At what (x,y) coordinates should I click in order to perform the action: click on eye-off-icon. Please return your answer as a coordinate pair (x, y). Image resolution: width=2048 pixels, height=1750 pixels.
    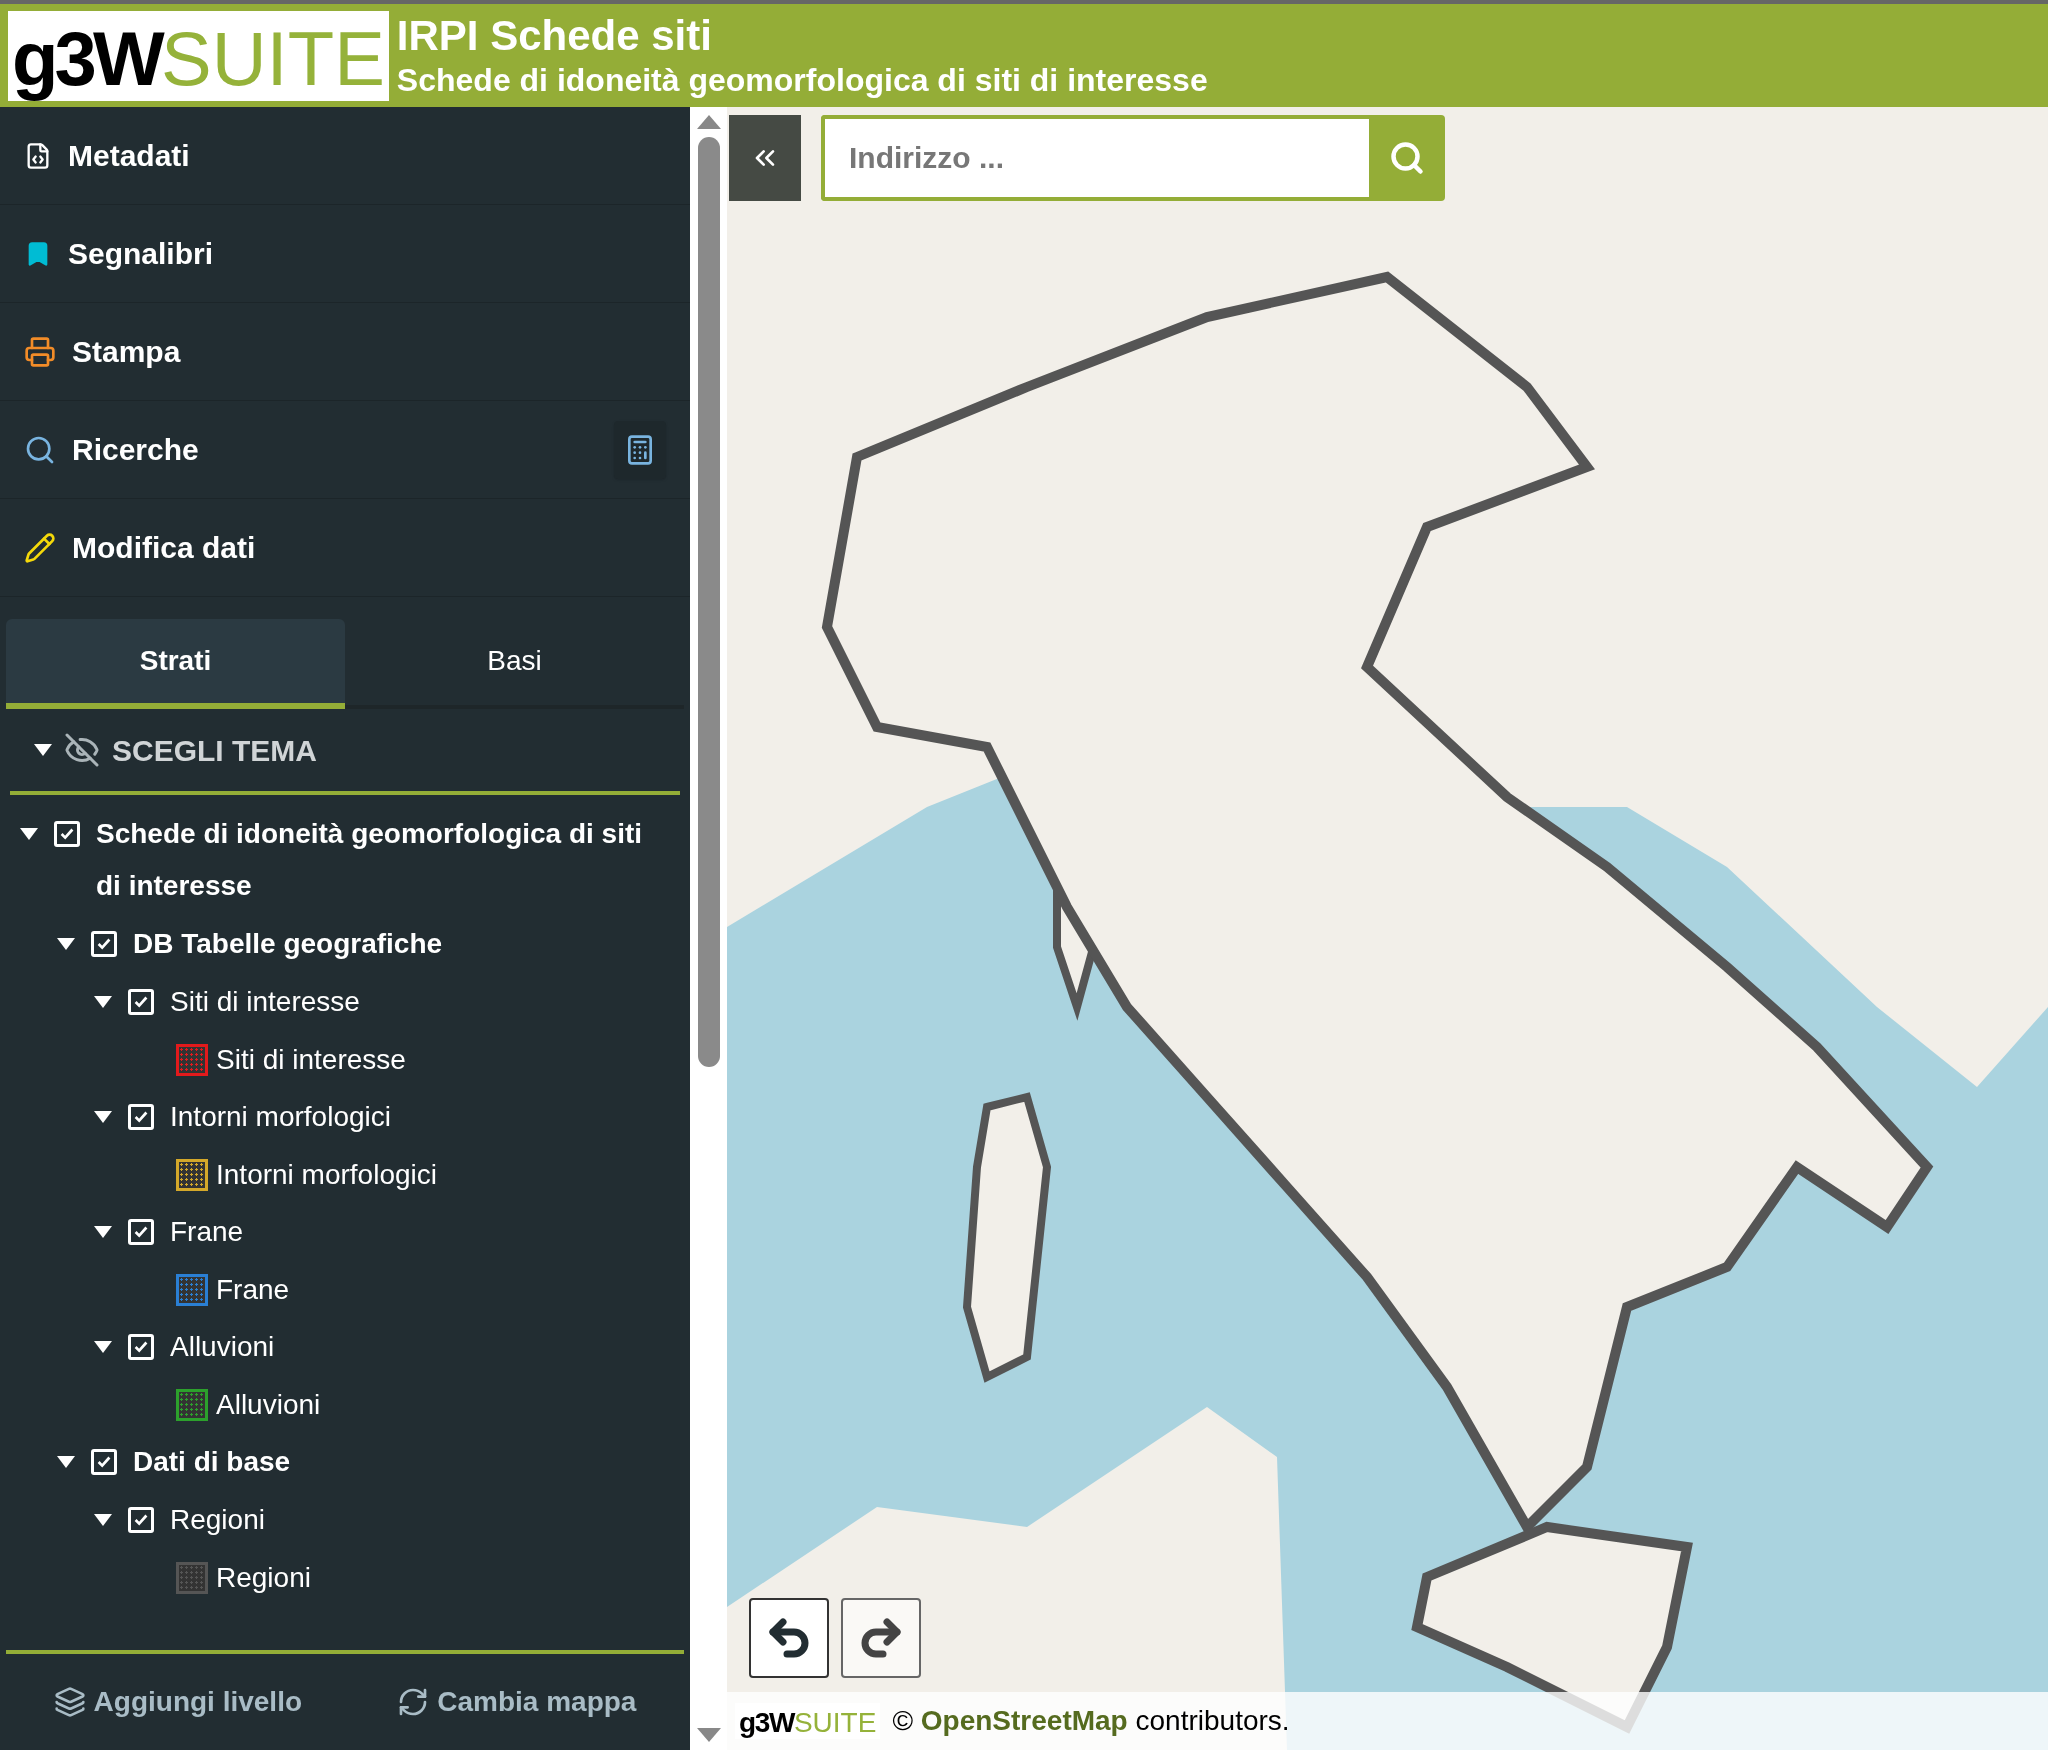
    Looking at the image, I should click on (82, 750).